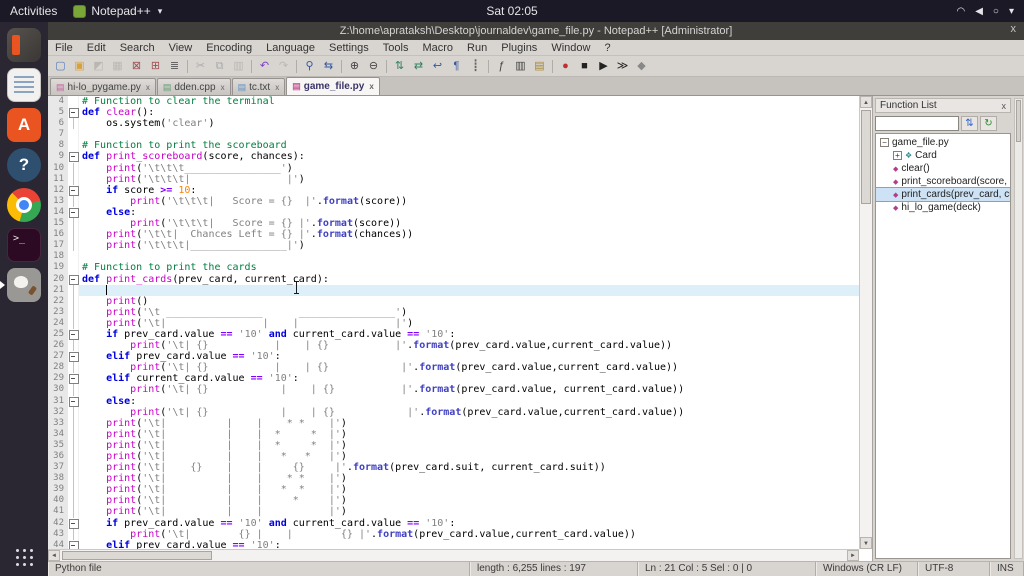  Describe the element at coordinates (1004, 106) in the screenshot. I see `close-function-list-icon: x` at that location.